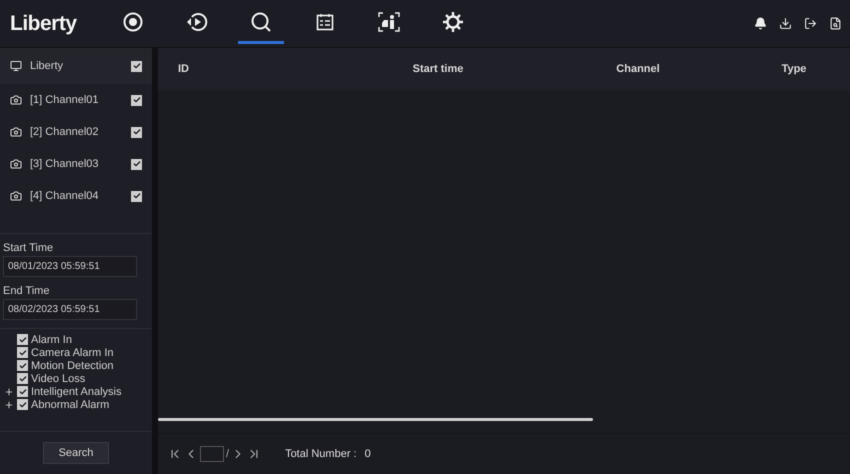 The height and width of the screenshot is (474, 850). I want to click on event-type-label: Abnormal Alarm, so click(70, 404).